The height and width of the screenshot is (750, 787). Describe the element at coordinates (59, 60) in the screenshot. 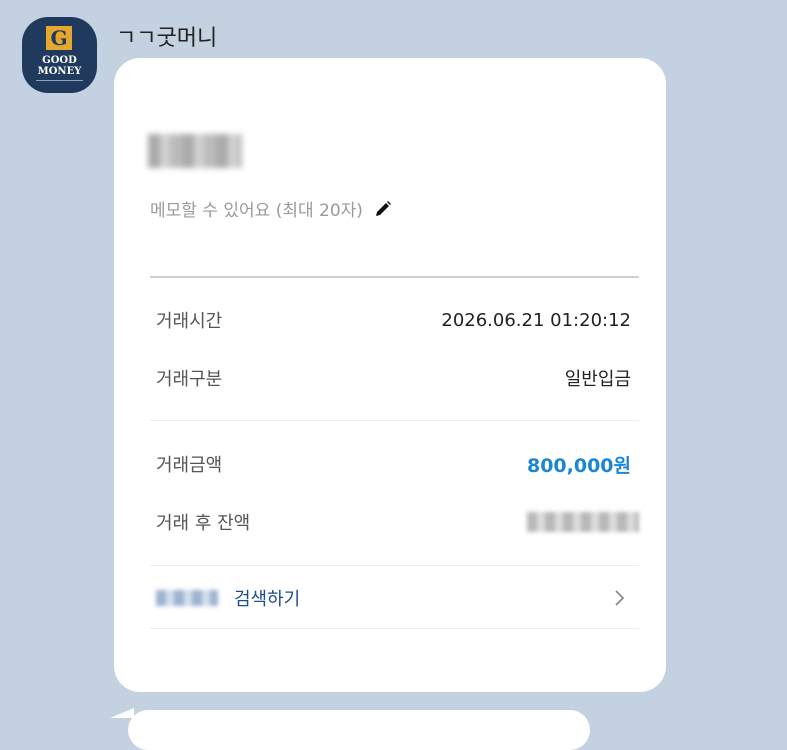

I see `avatar-logo-text-1: GOOD` at that location.